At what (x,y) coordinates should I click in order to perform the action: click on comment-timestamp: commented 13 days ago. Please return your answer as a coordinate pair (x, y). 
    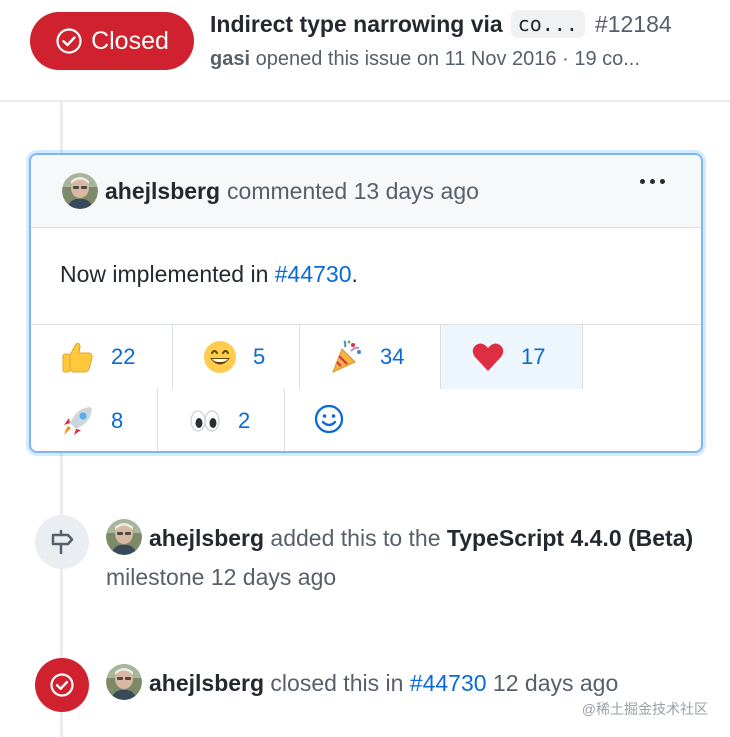
    Looking at the image, I should click on (353, 190).